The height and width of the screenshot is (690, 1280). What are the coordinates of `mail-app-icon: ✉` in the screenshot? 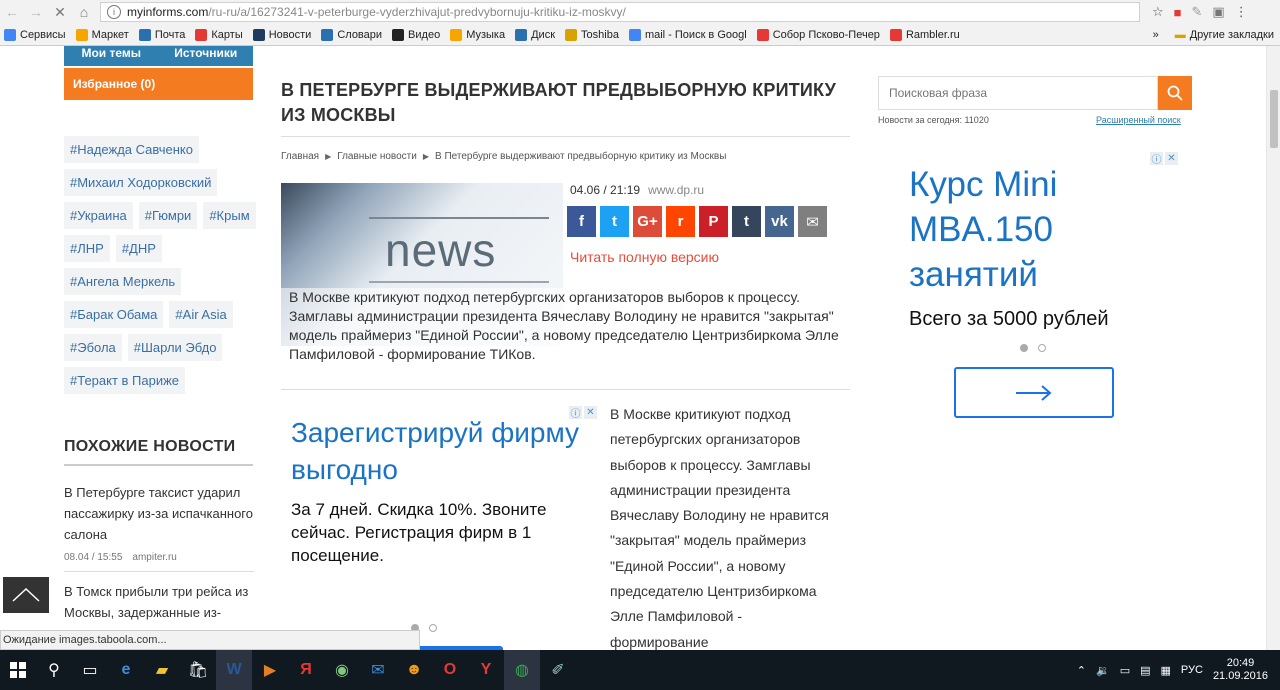 It's located at (378, 670).